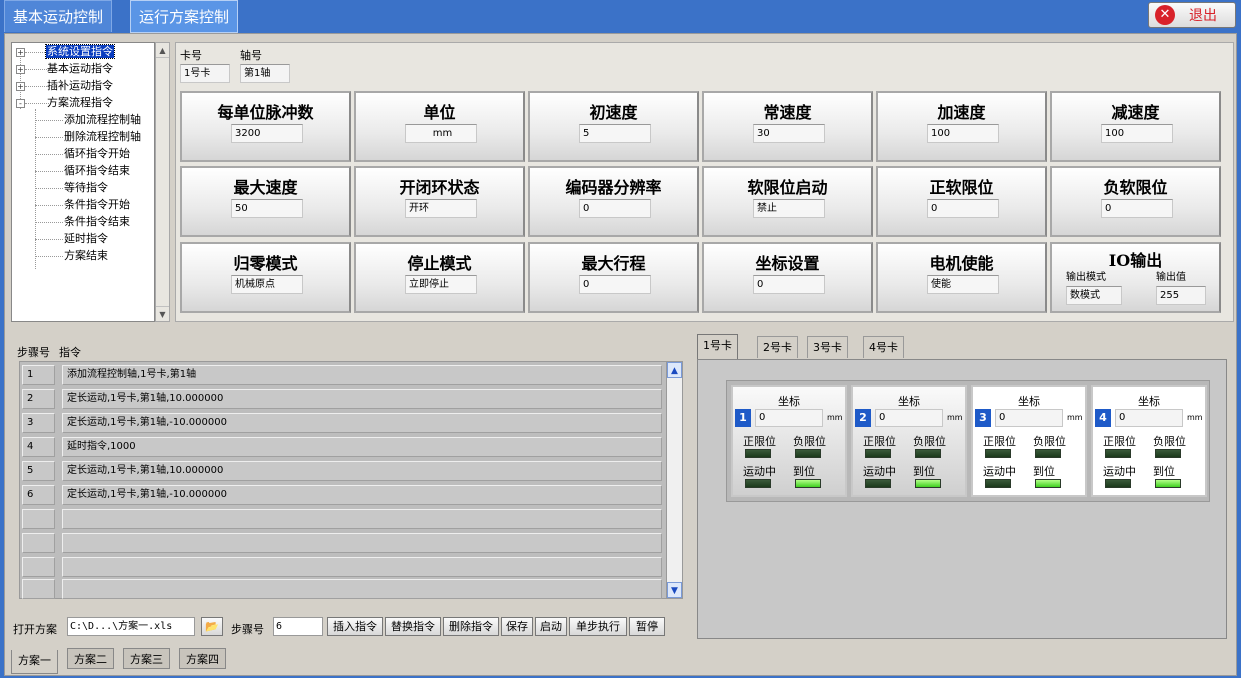  Describe the element at coordinates (97, 204) in the screenshot. I see `tree-item-cond-start: 条件指令开始` at that location.